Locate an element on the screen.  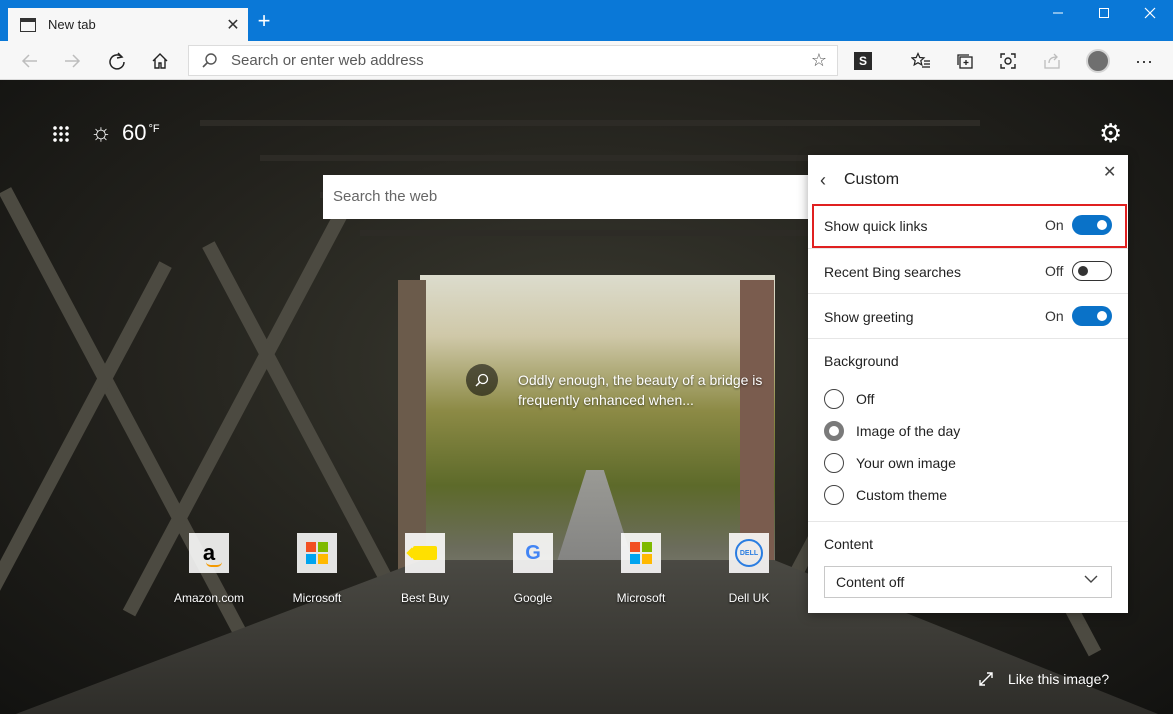
chevron-left-icon: ‹ is located at coordinates (823, 180).